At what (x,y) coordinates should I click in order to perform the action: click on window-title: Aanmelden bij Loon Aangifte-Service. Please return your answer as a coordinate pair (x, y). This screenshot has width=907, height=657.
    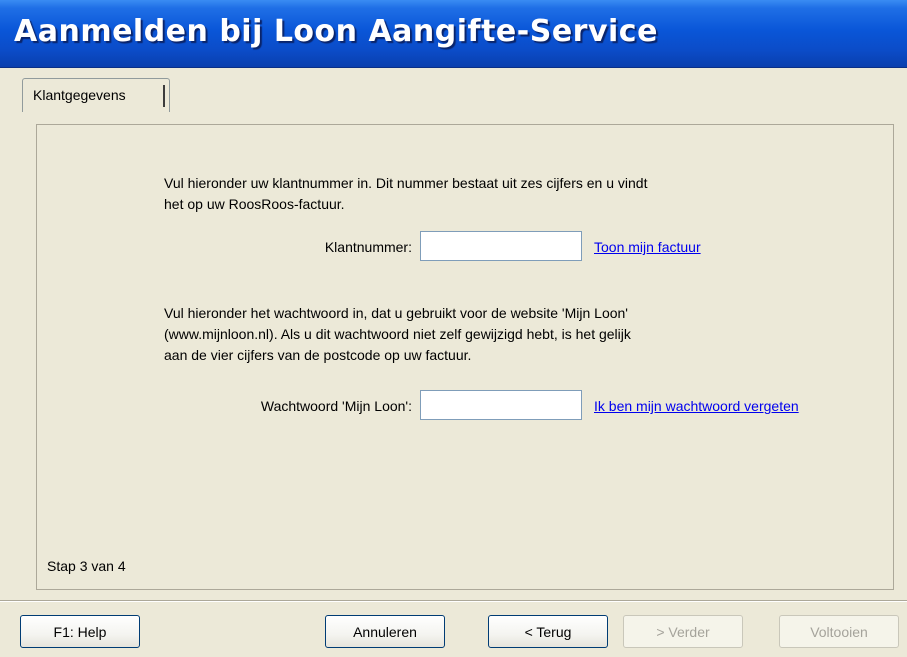
    Looking at the image, I should click on (336, 31).